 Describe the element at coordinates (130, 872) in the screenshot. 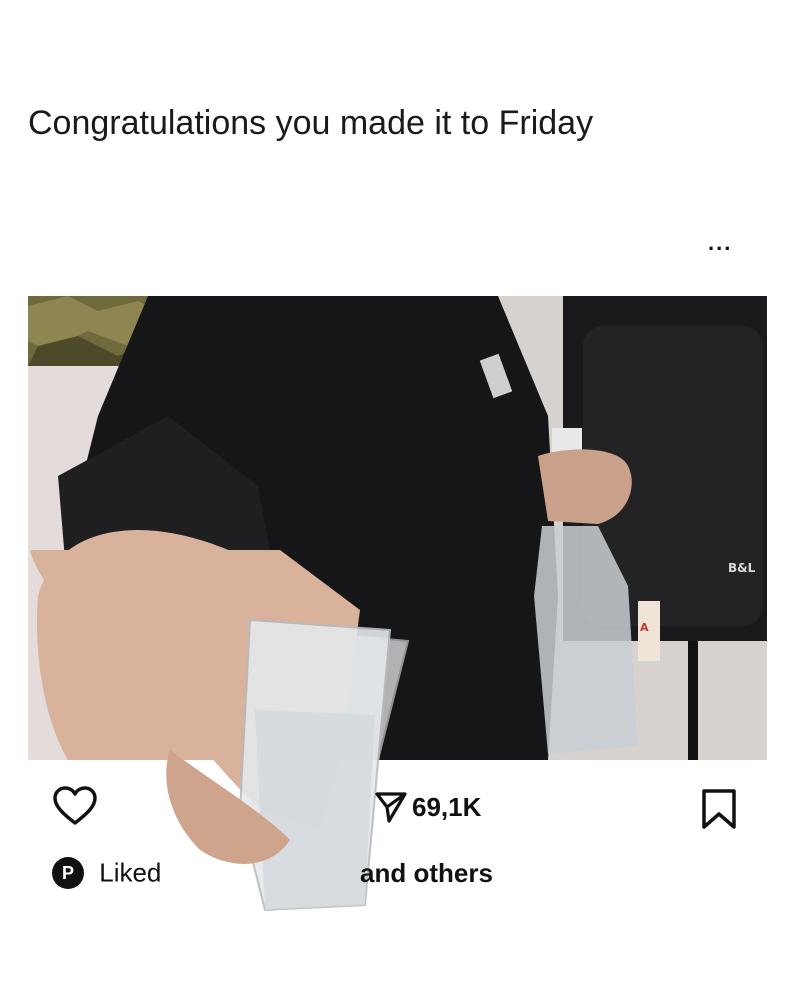

I see `liked-by-prefix: Liked` at that location.